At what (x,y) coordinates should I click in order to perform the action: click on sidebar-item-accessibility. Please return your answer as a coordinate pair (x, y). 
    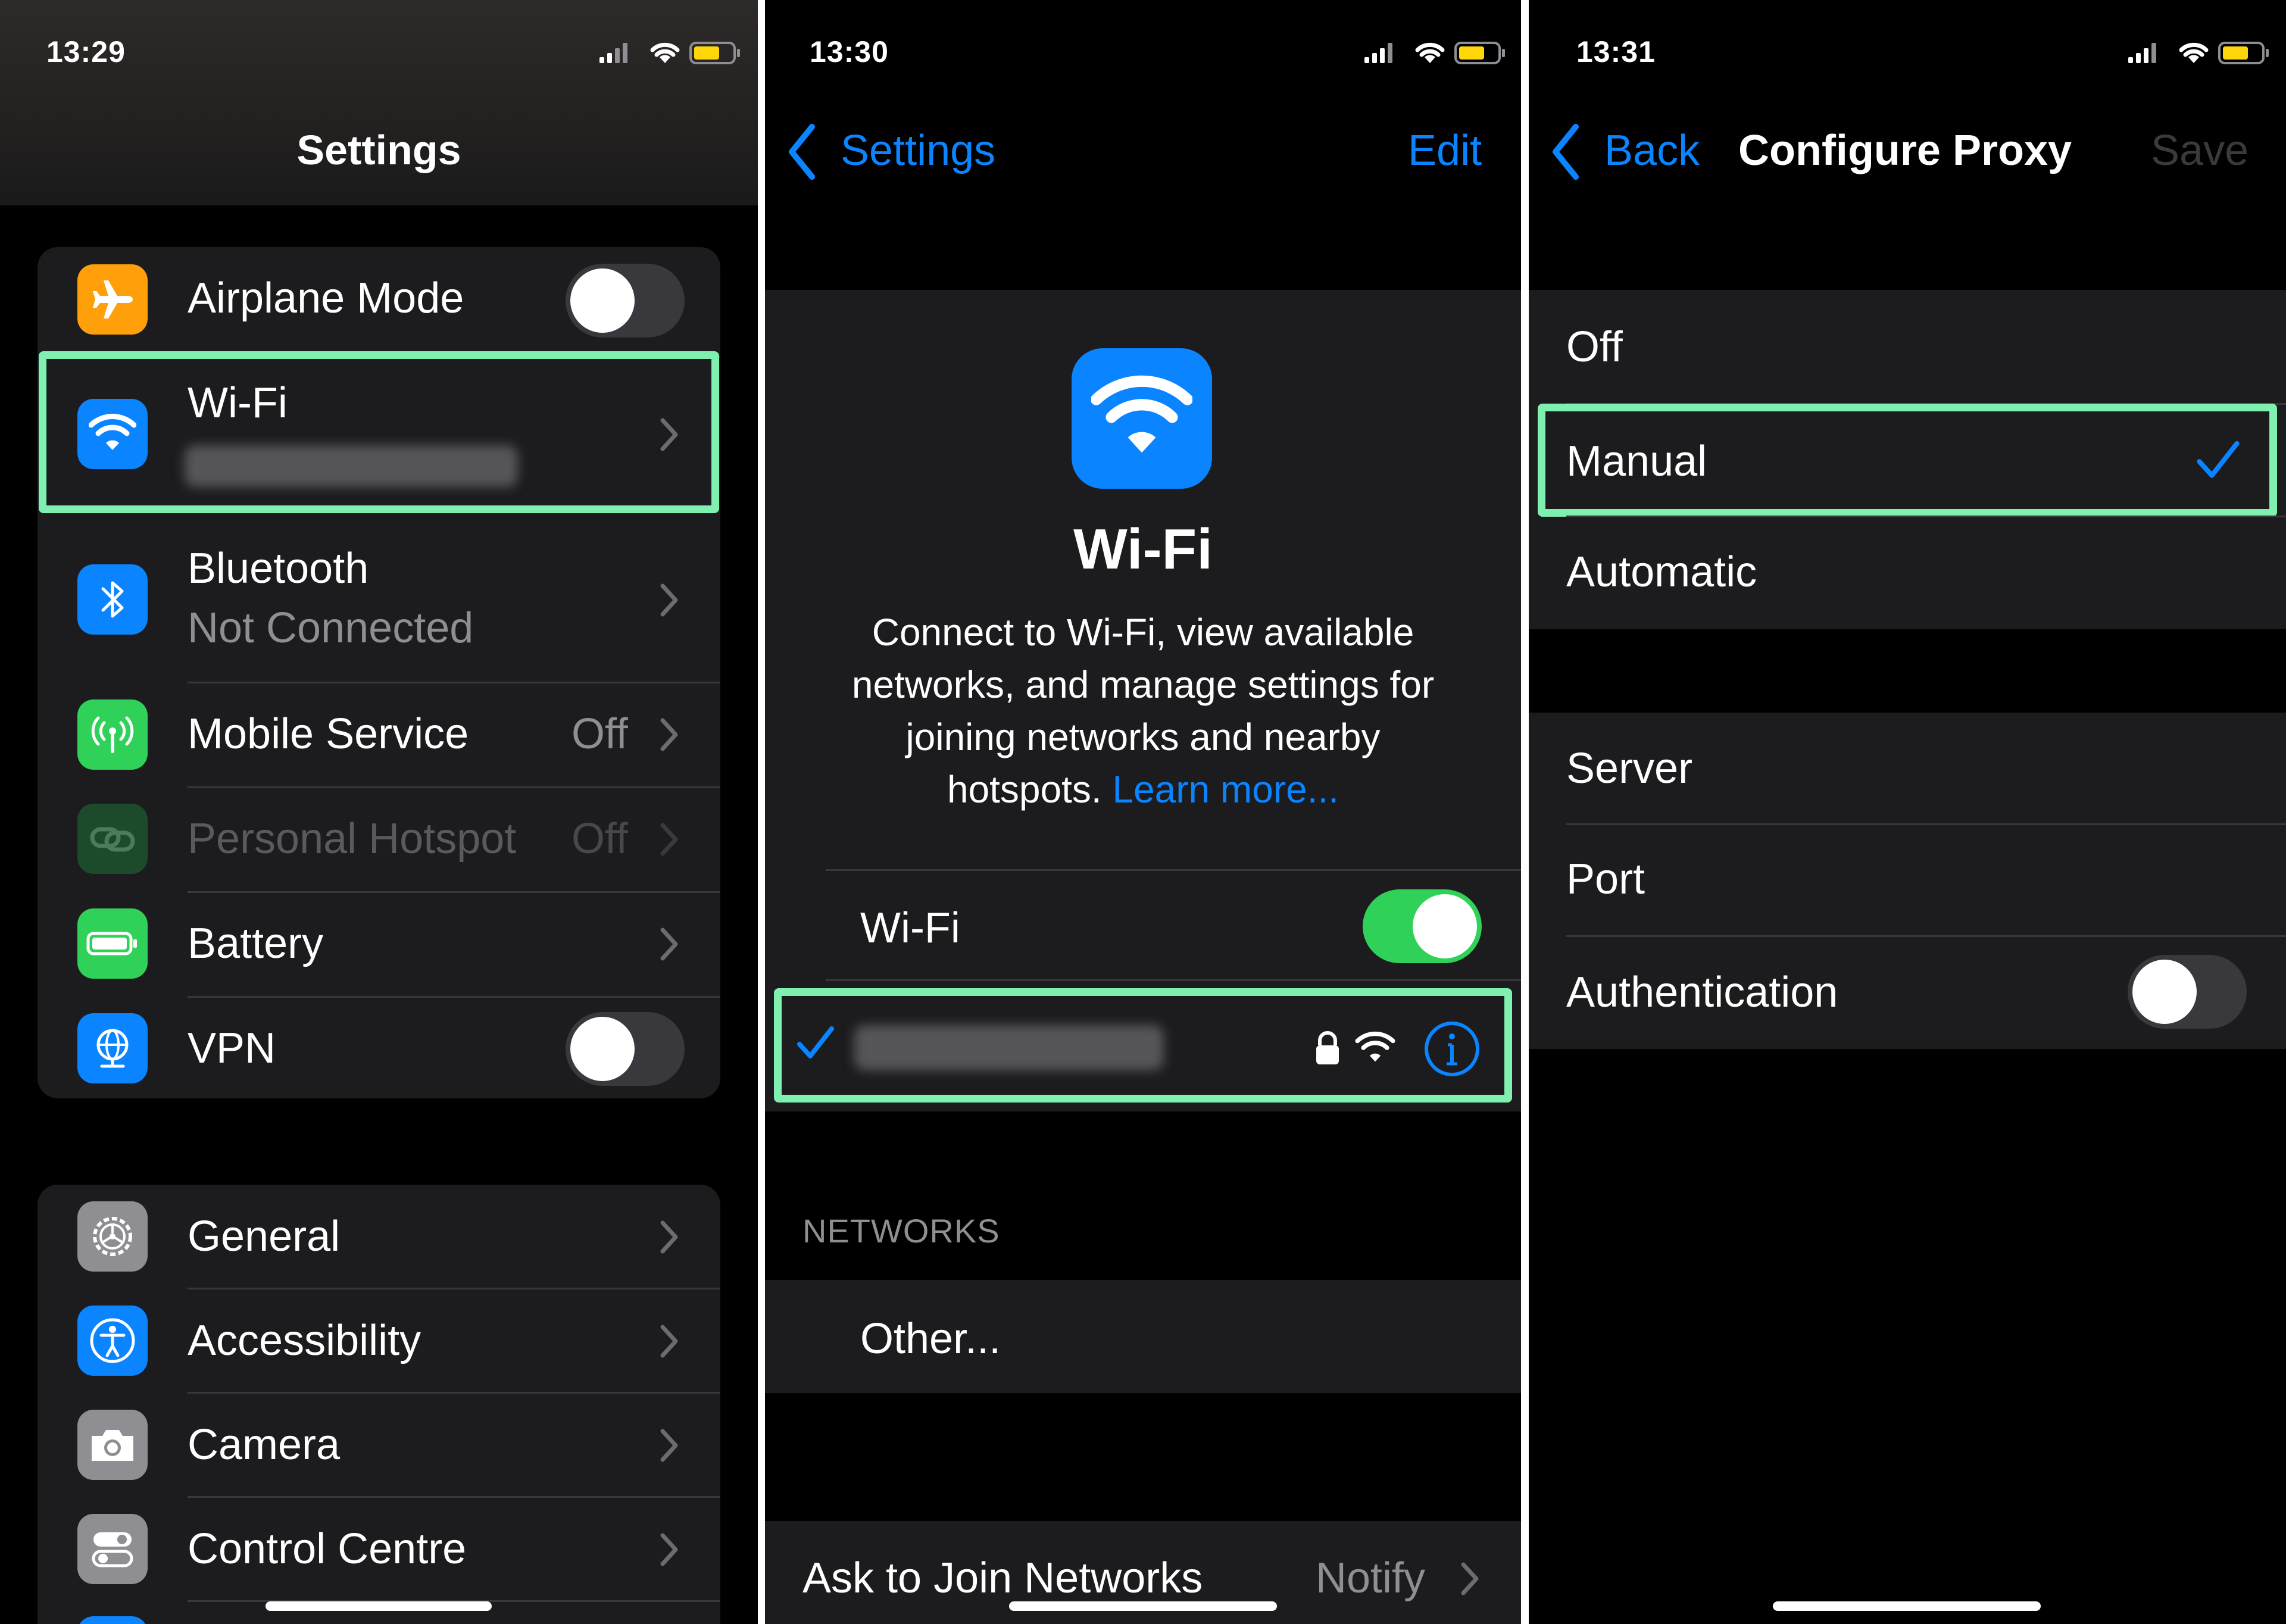
    Looking at the image, I should click on (379, 1340).